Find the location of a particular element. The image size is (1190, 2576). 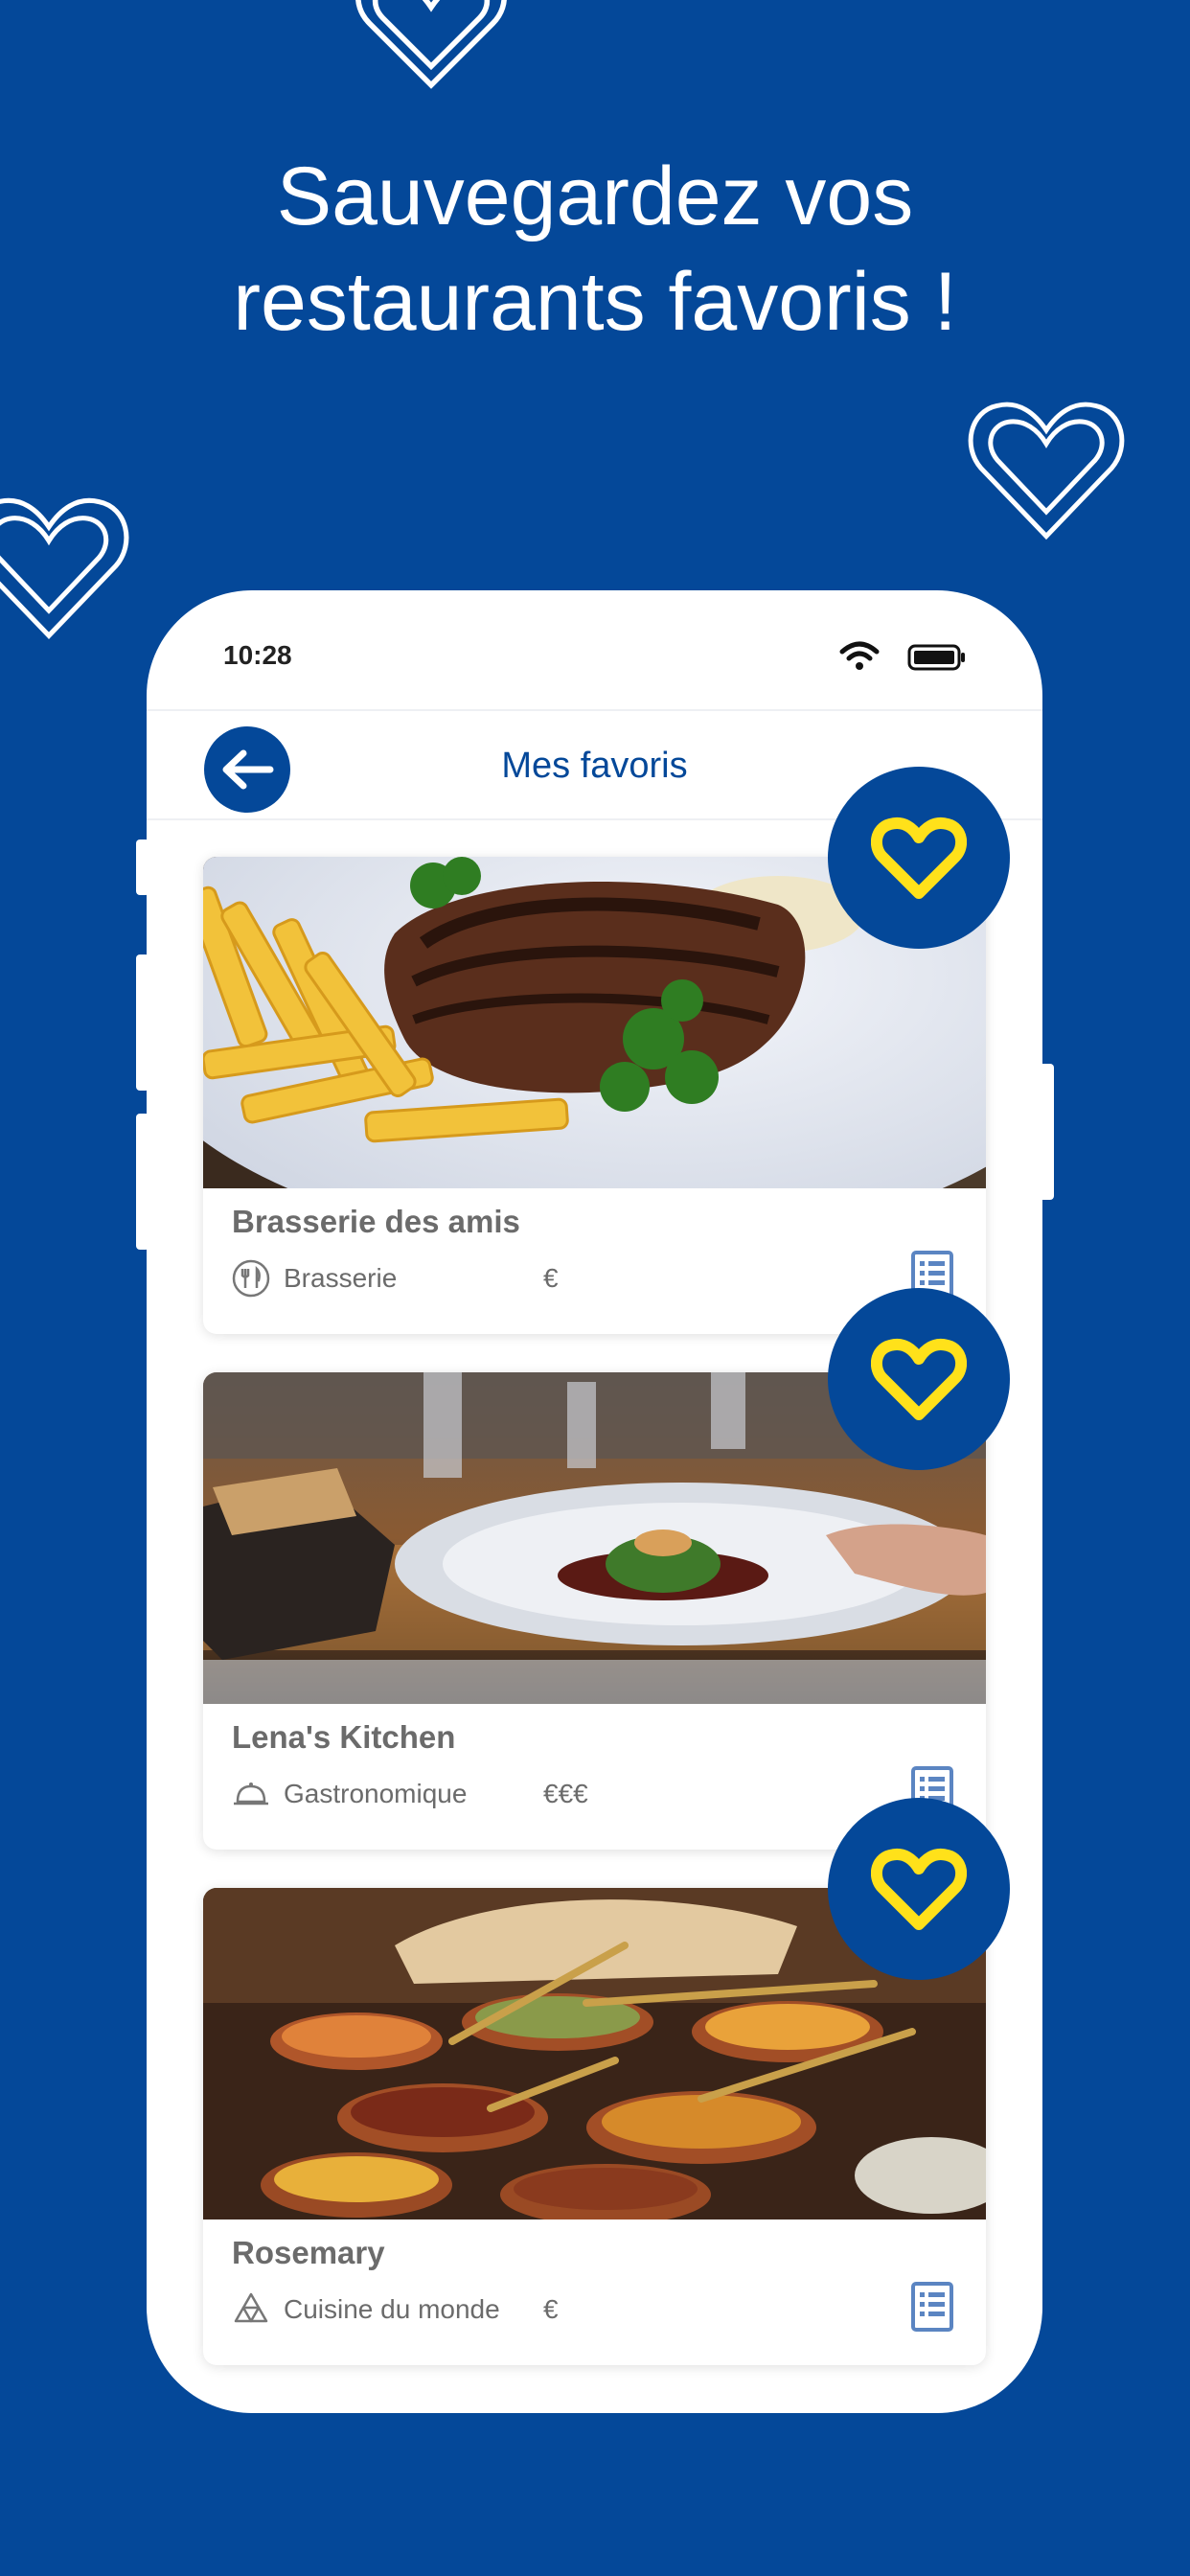

restaurant-category: Cuisine du monde is located at coordinates (392, 2309).